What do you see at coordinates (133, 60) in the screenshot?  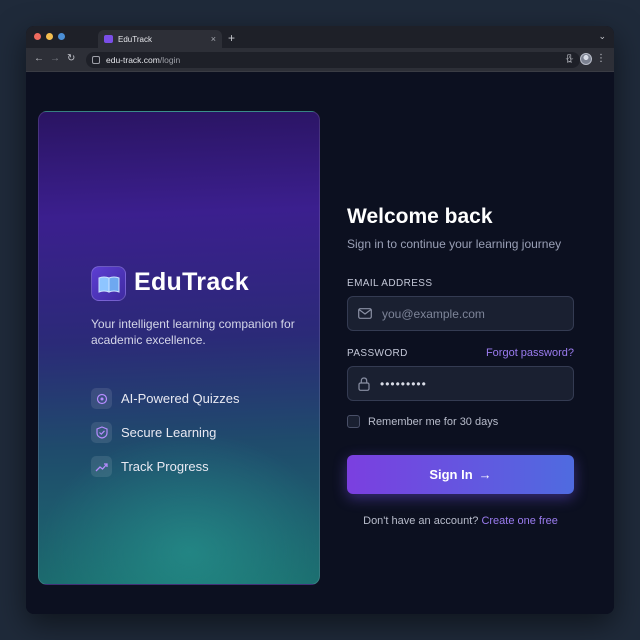 I see `url-host: edu-track.com` at bounding box center [133, 60].